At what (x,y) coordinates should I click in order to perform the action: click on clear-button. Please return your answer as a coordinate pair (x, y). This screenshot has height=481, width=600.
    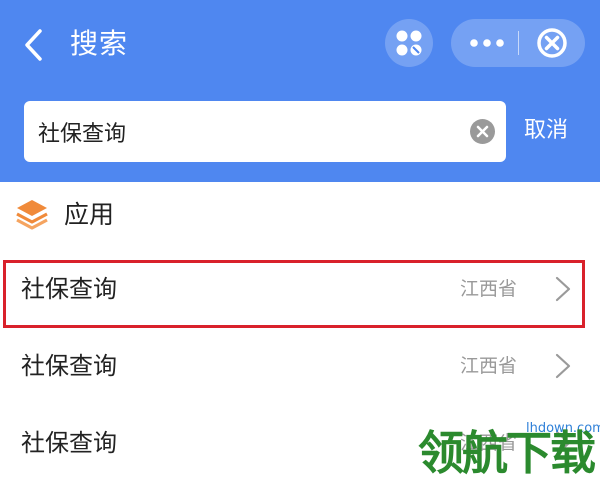
    Looking at the image, I should click on (482, 131).